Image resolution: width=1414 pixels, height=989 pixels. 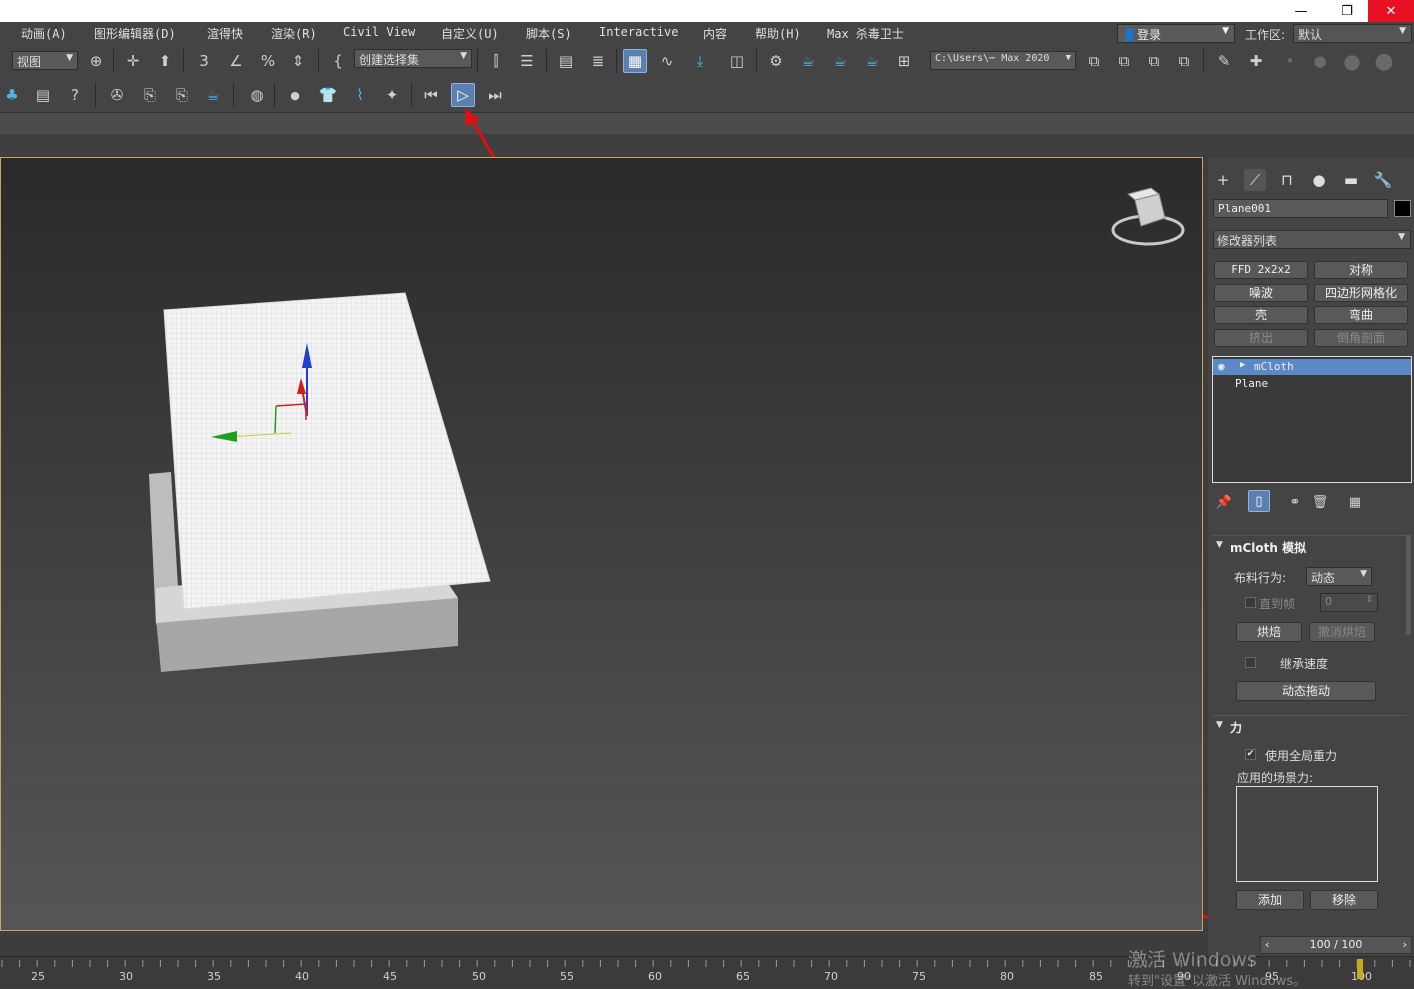 I want to click on menu-interactive: Interactive, so click(x=638, y=32).